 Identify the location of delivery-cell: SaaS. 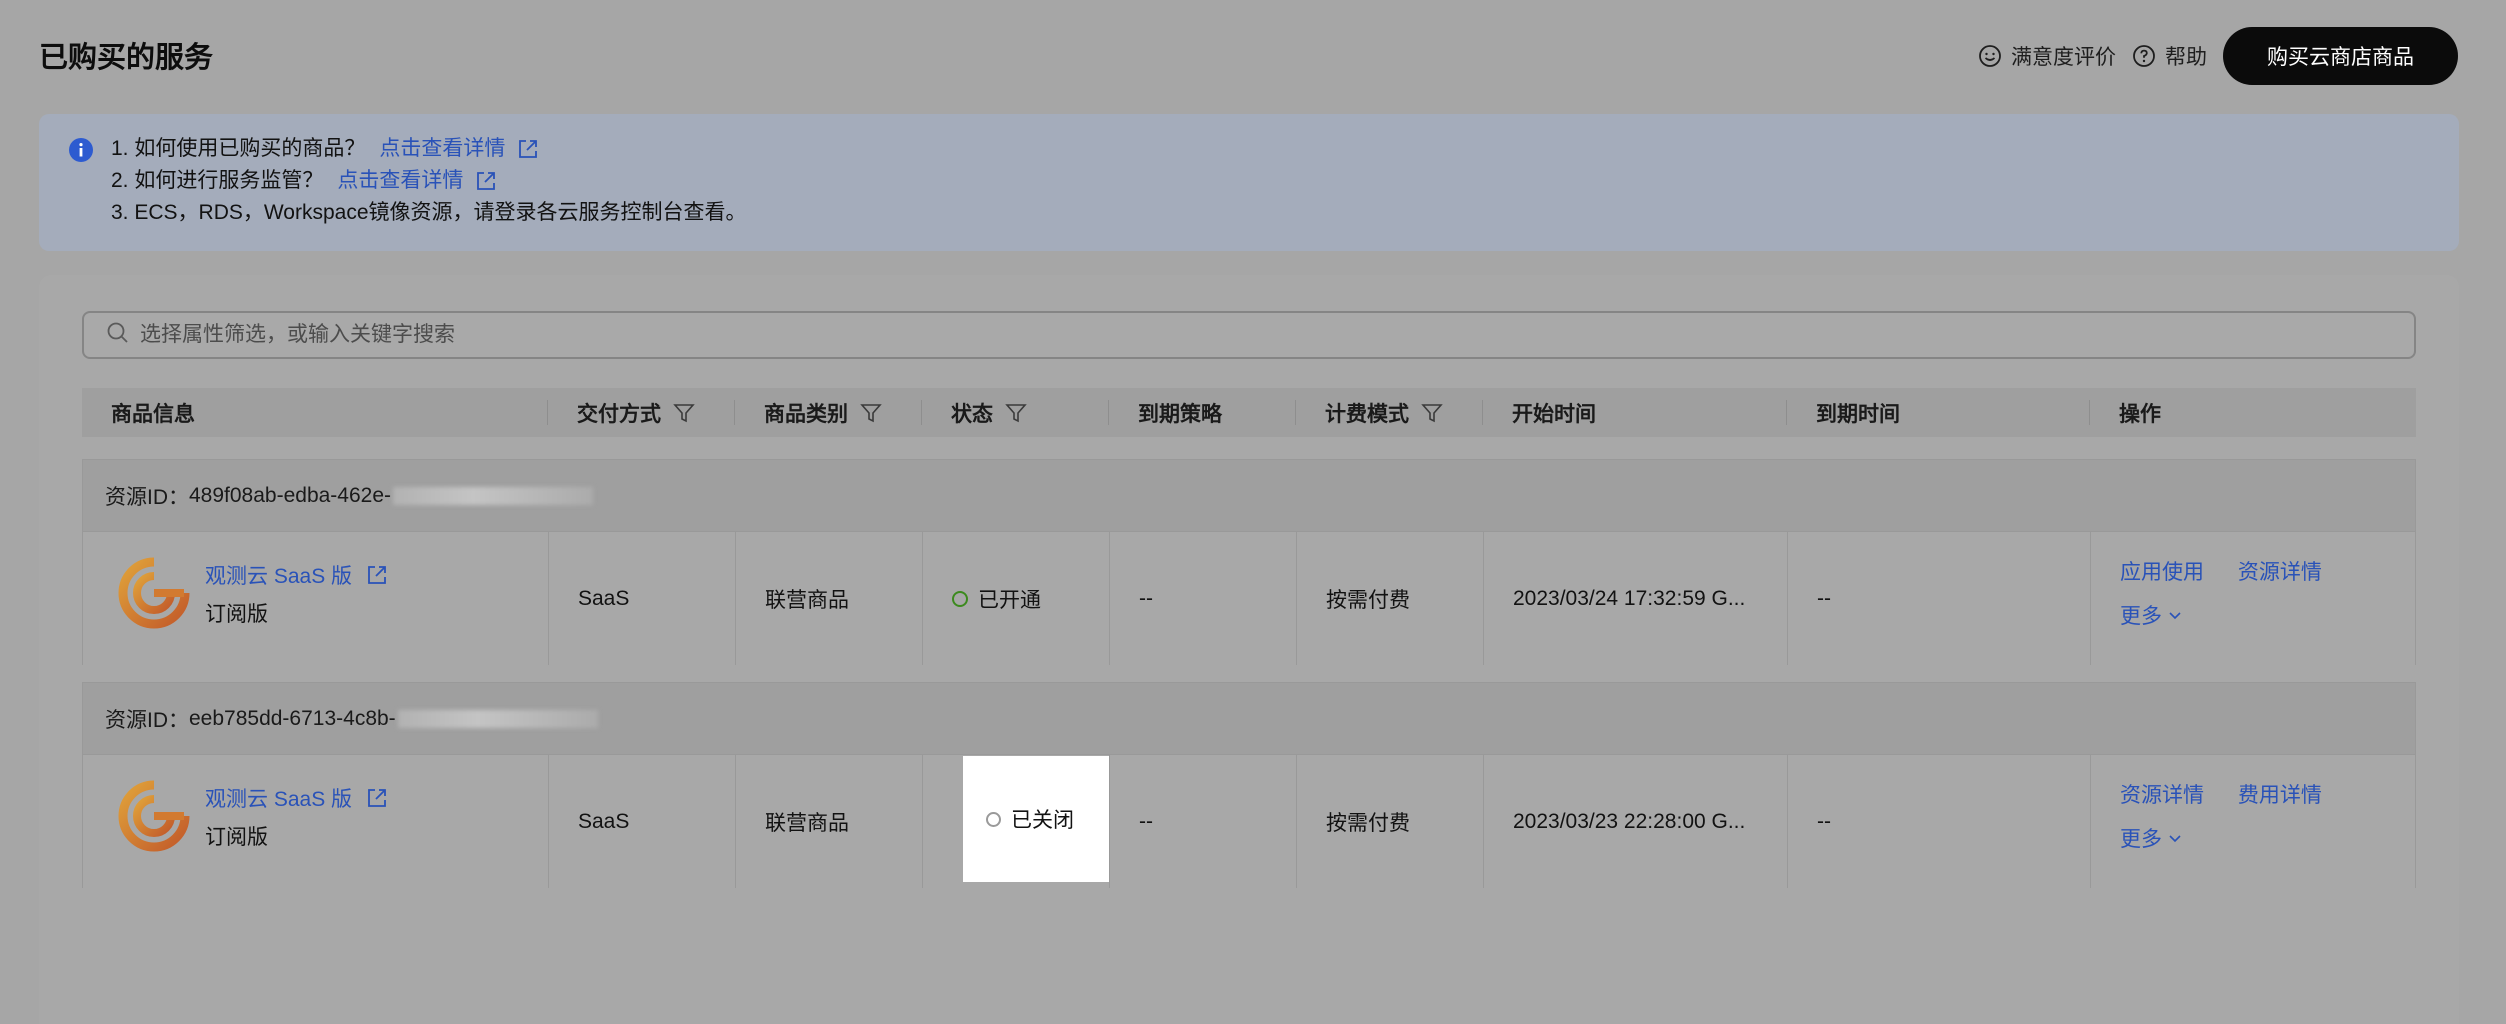
(604, 598).